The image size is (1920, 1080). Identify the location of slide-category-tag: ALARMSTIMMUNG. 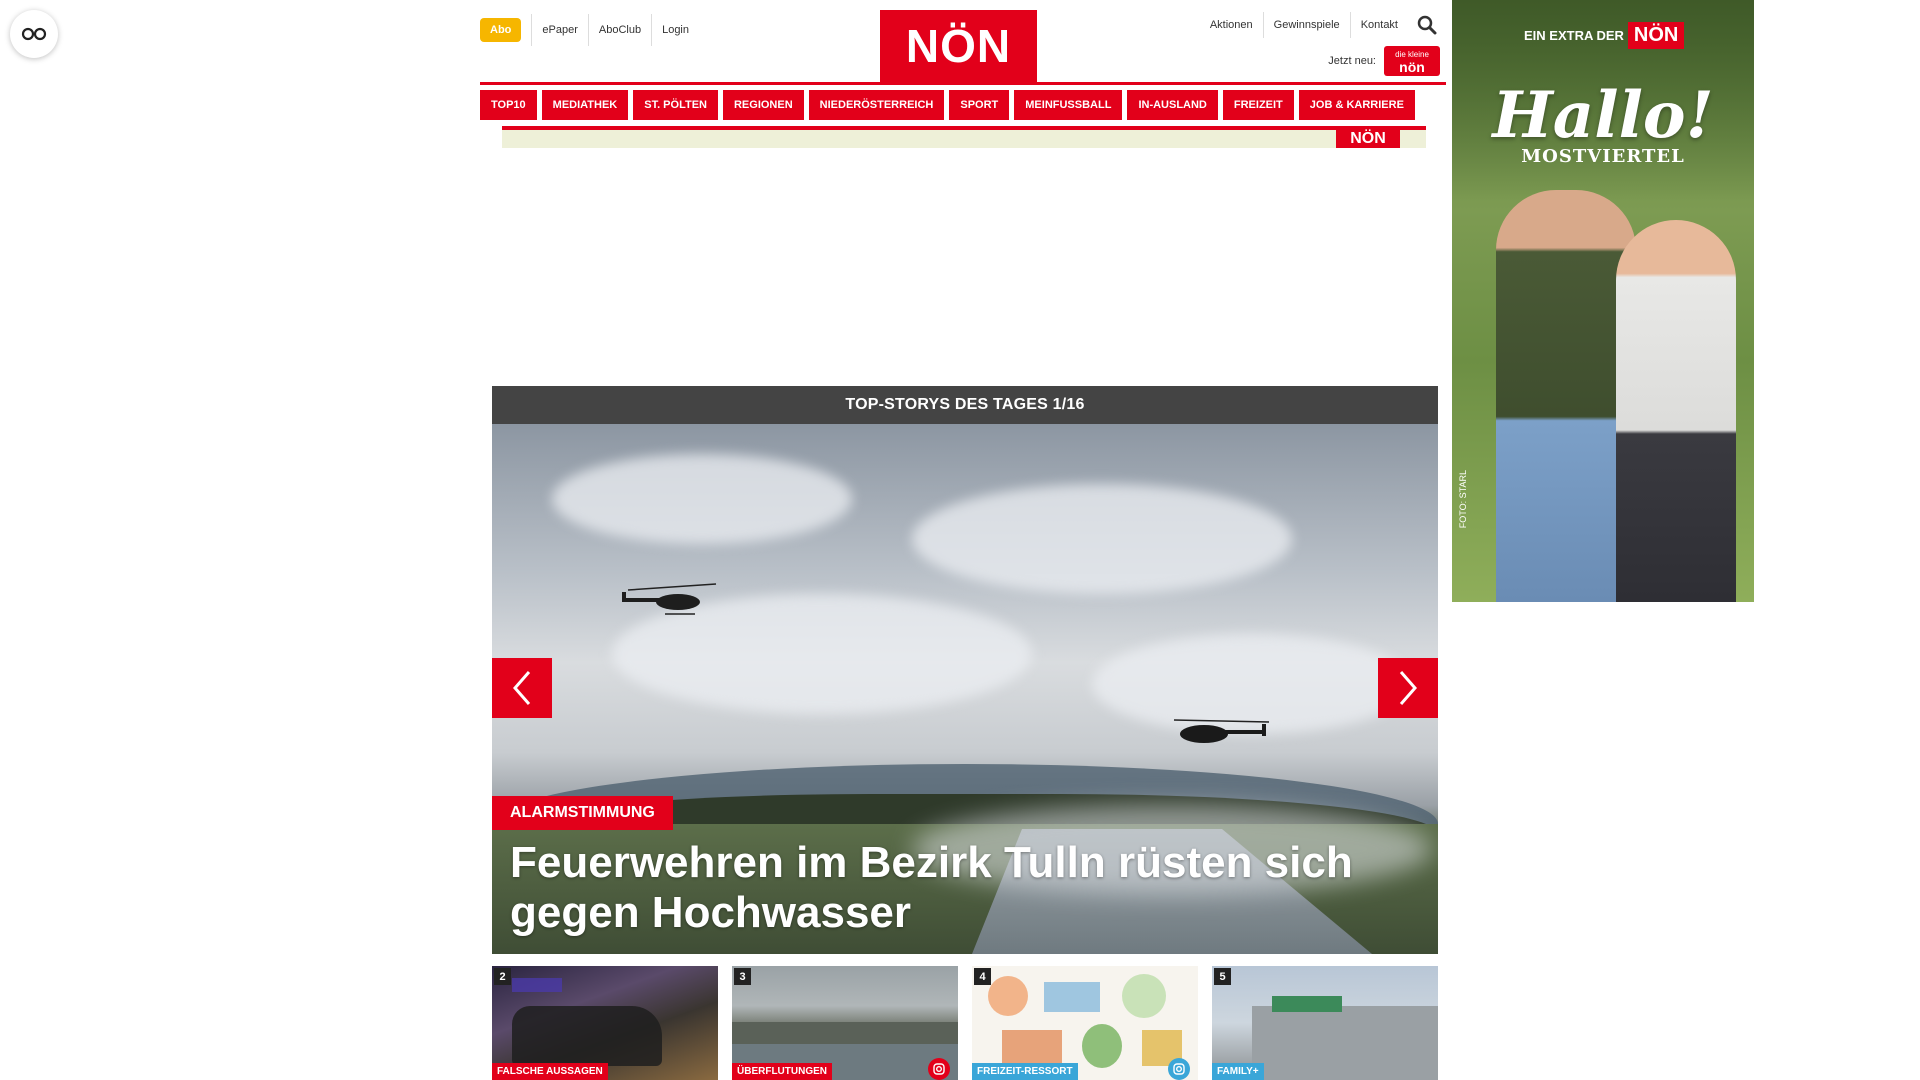
(582, 813).